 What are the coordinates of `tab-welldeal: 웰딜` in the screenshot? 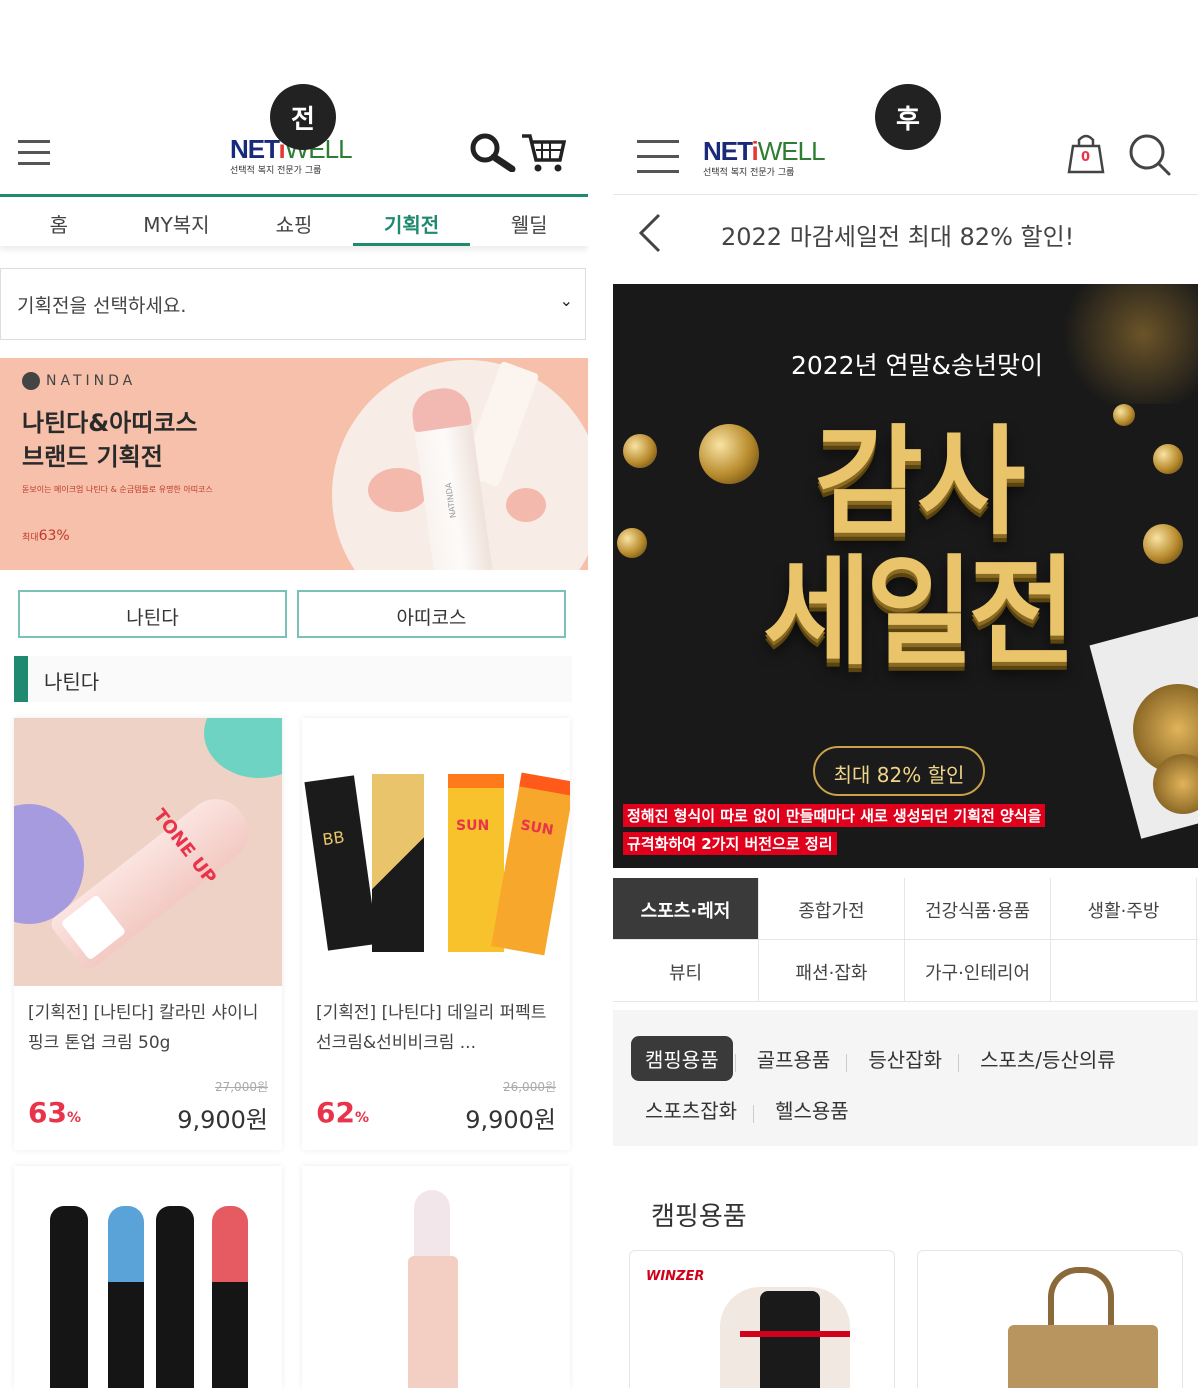 It's located at (529, 221).